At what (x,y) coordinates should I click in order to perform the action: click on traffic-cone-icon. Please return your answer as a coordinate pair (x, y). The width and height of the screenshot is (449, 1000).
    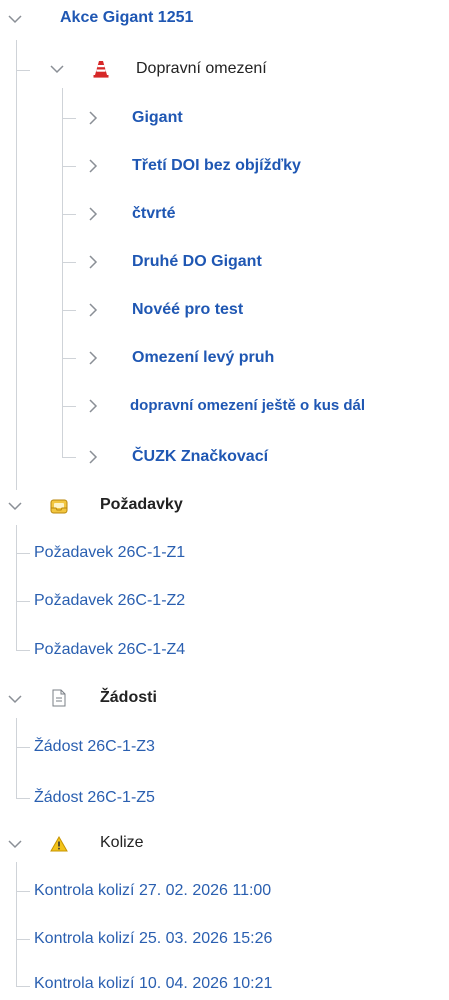
    Looking at the image, I should click on (101, 69).